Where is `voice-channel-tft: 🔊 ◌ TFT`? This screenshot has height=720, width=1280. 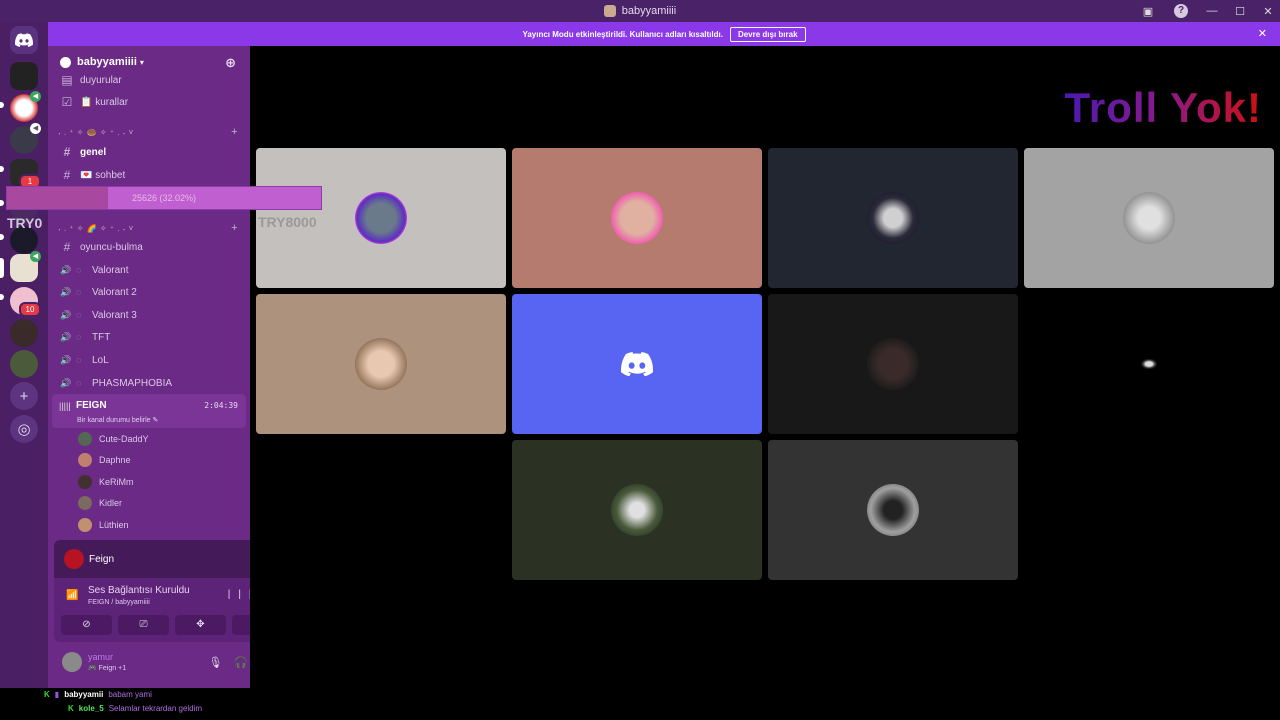
voice-channel-tft: 🔊 ◌ TFT is located at coordinates (150, 337).